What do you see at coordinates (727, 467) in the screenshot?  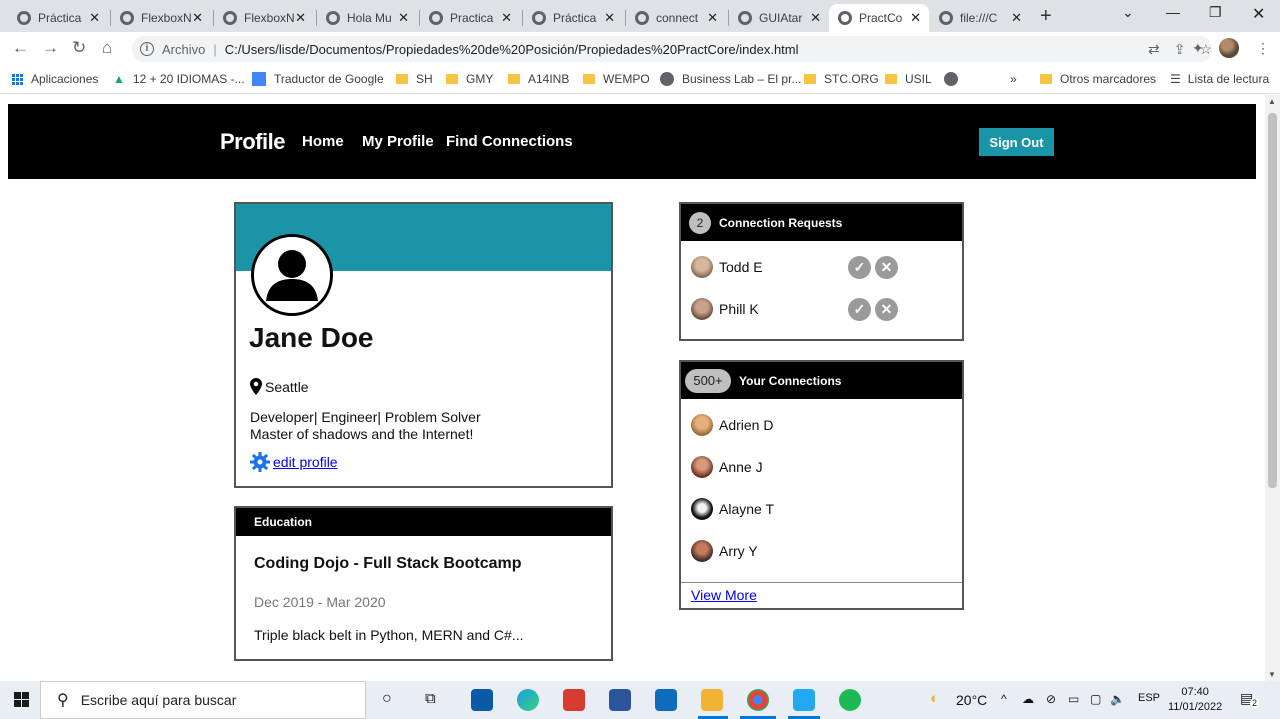 I see `connection-item: Anne J` at bounding box center [727, 467].